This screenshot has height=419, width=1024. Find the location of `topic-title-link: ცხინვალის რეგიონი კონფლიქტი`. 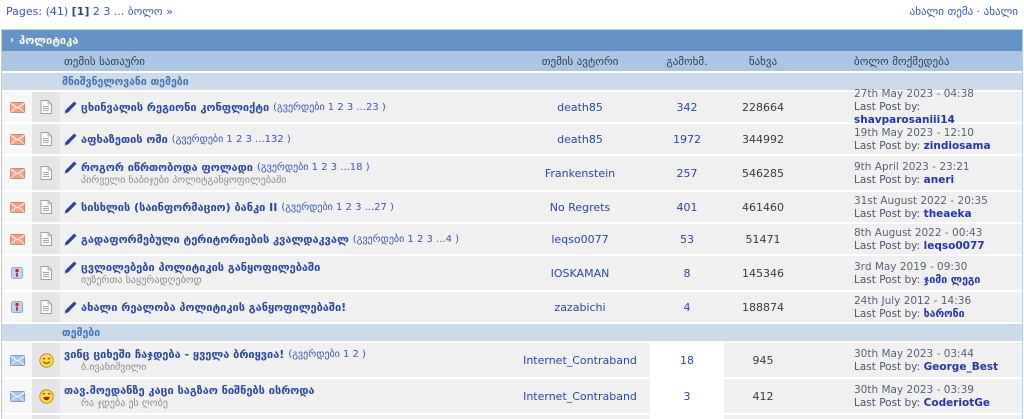

topic-title-link: ცხინვალის რეგიონი კონფლიქტი is located at coordinates (175, 107).